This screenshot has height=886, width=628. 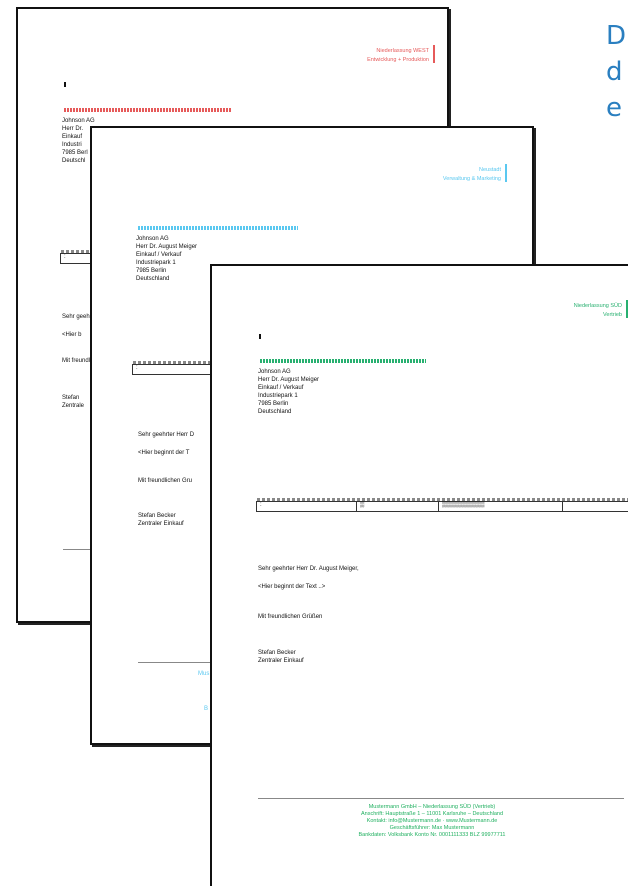 What do you see at coordinates (165, 481) in the screenshot?
I see `letter-closing: Mit freundlichen Gru` at bounding box center [165, 481].